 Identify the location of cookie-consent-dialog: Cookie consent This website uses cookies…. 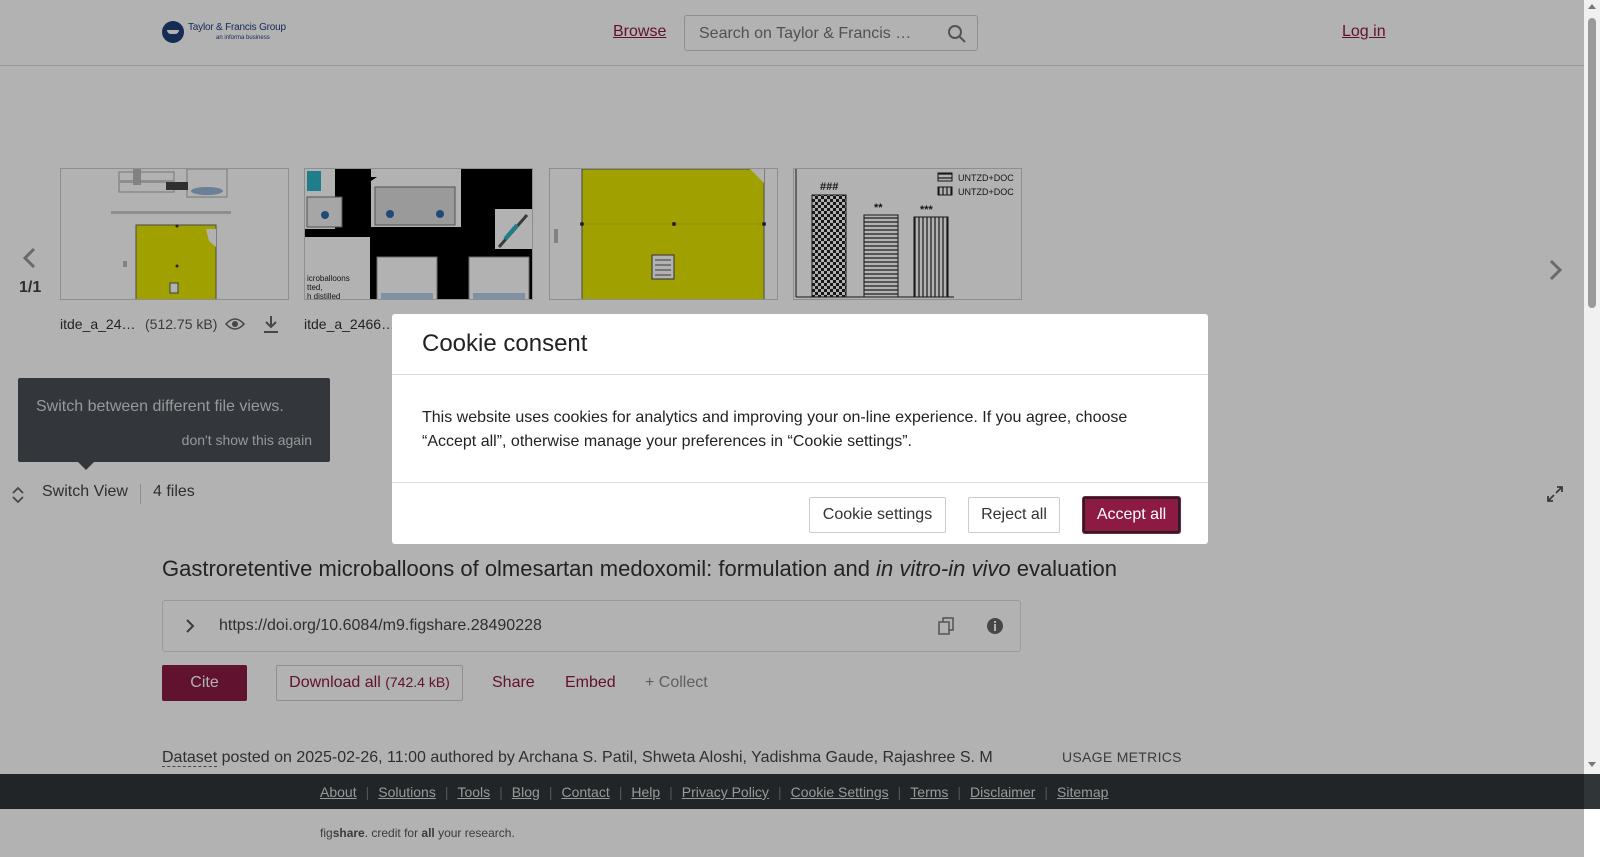
(800, 429).